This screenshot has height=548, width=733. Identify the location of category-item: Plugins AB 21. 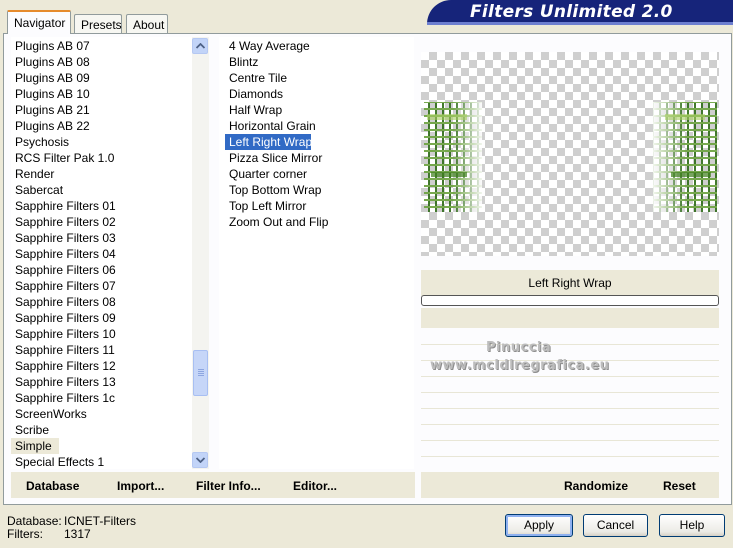
(101, 110).